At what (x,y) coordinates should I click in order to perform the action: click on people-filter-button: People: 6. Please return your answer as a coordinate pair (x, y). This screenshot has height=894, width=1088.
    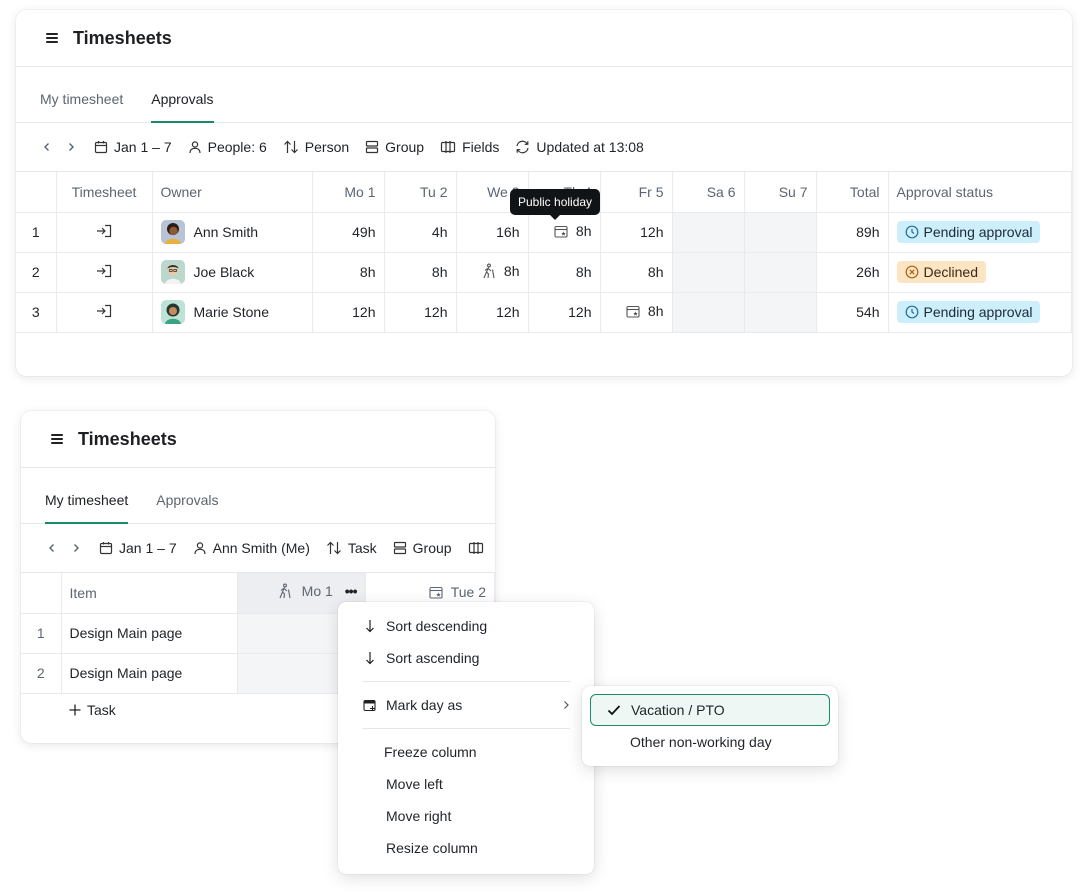
    Looking at the image, I should click on (227, 147).